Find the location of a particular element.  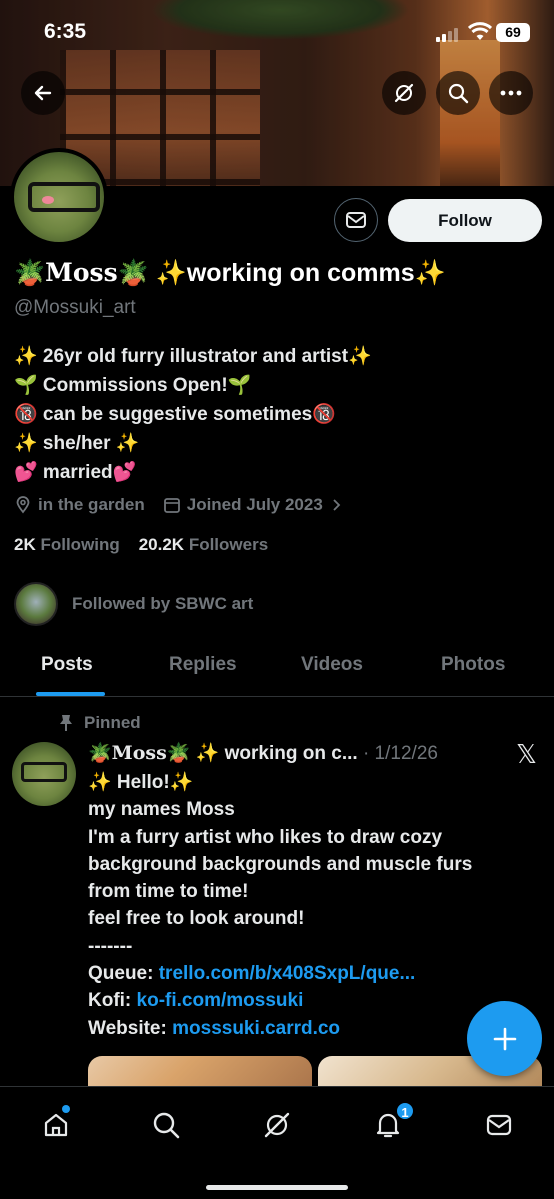

tab-posts: Posts is located at coordinates (67, 665).